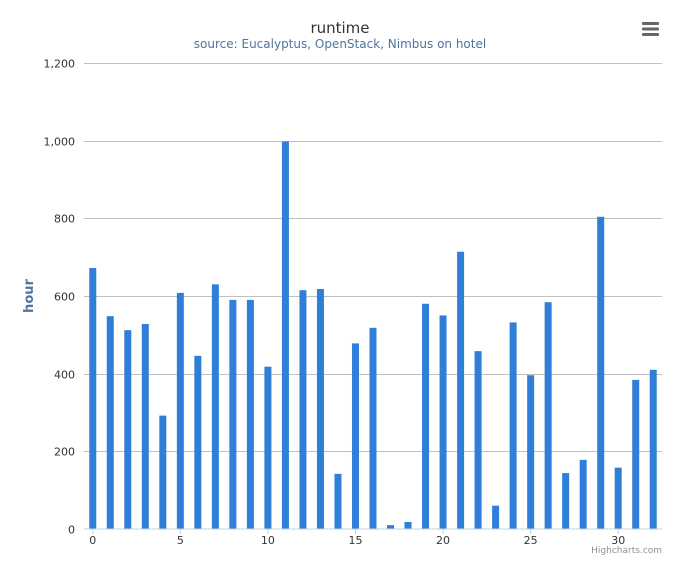  Describe the element at coordinates (29, 295) in the screenshot. I see `y-axis-title: hour` at that location.